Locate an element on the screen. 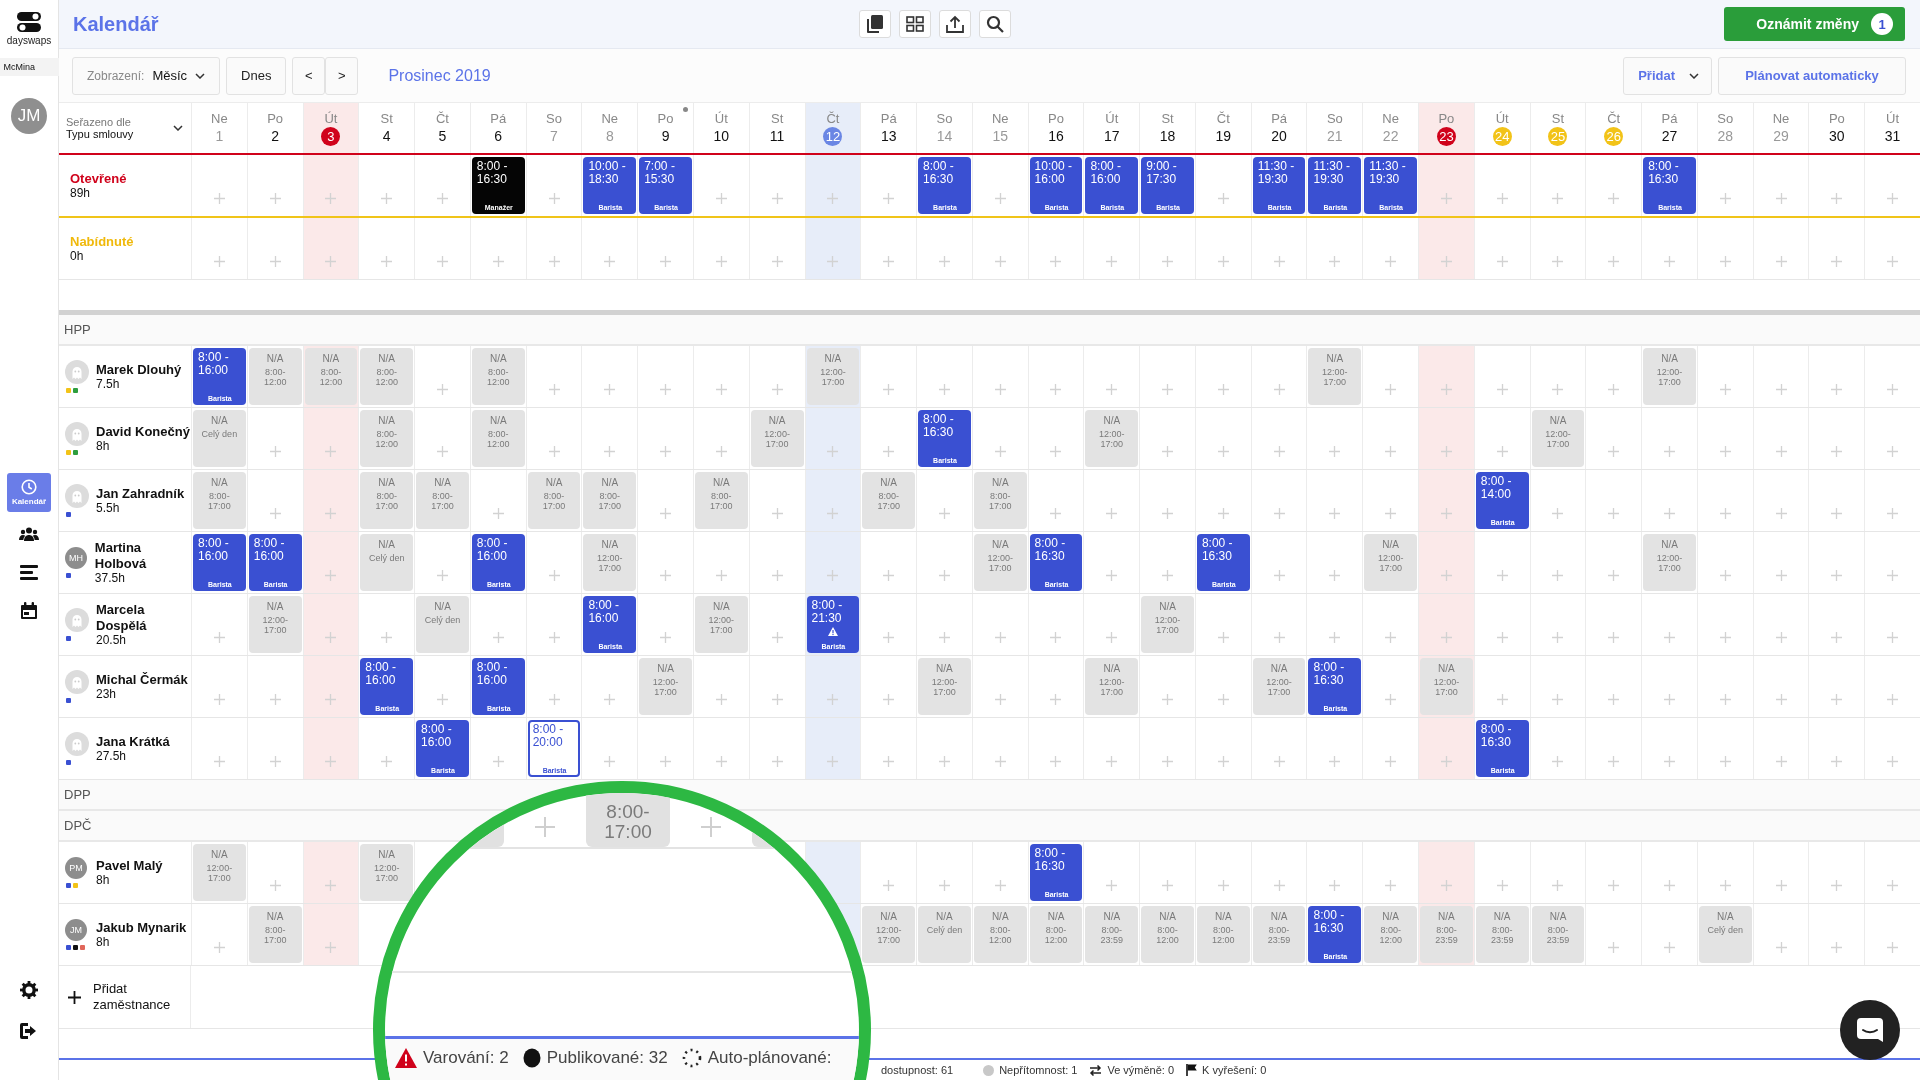 The image size is (1920, 1080). user-avatar: JM is located at coordinates (29, 116).